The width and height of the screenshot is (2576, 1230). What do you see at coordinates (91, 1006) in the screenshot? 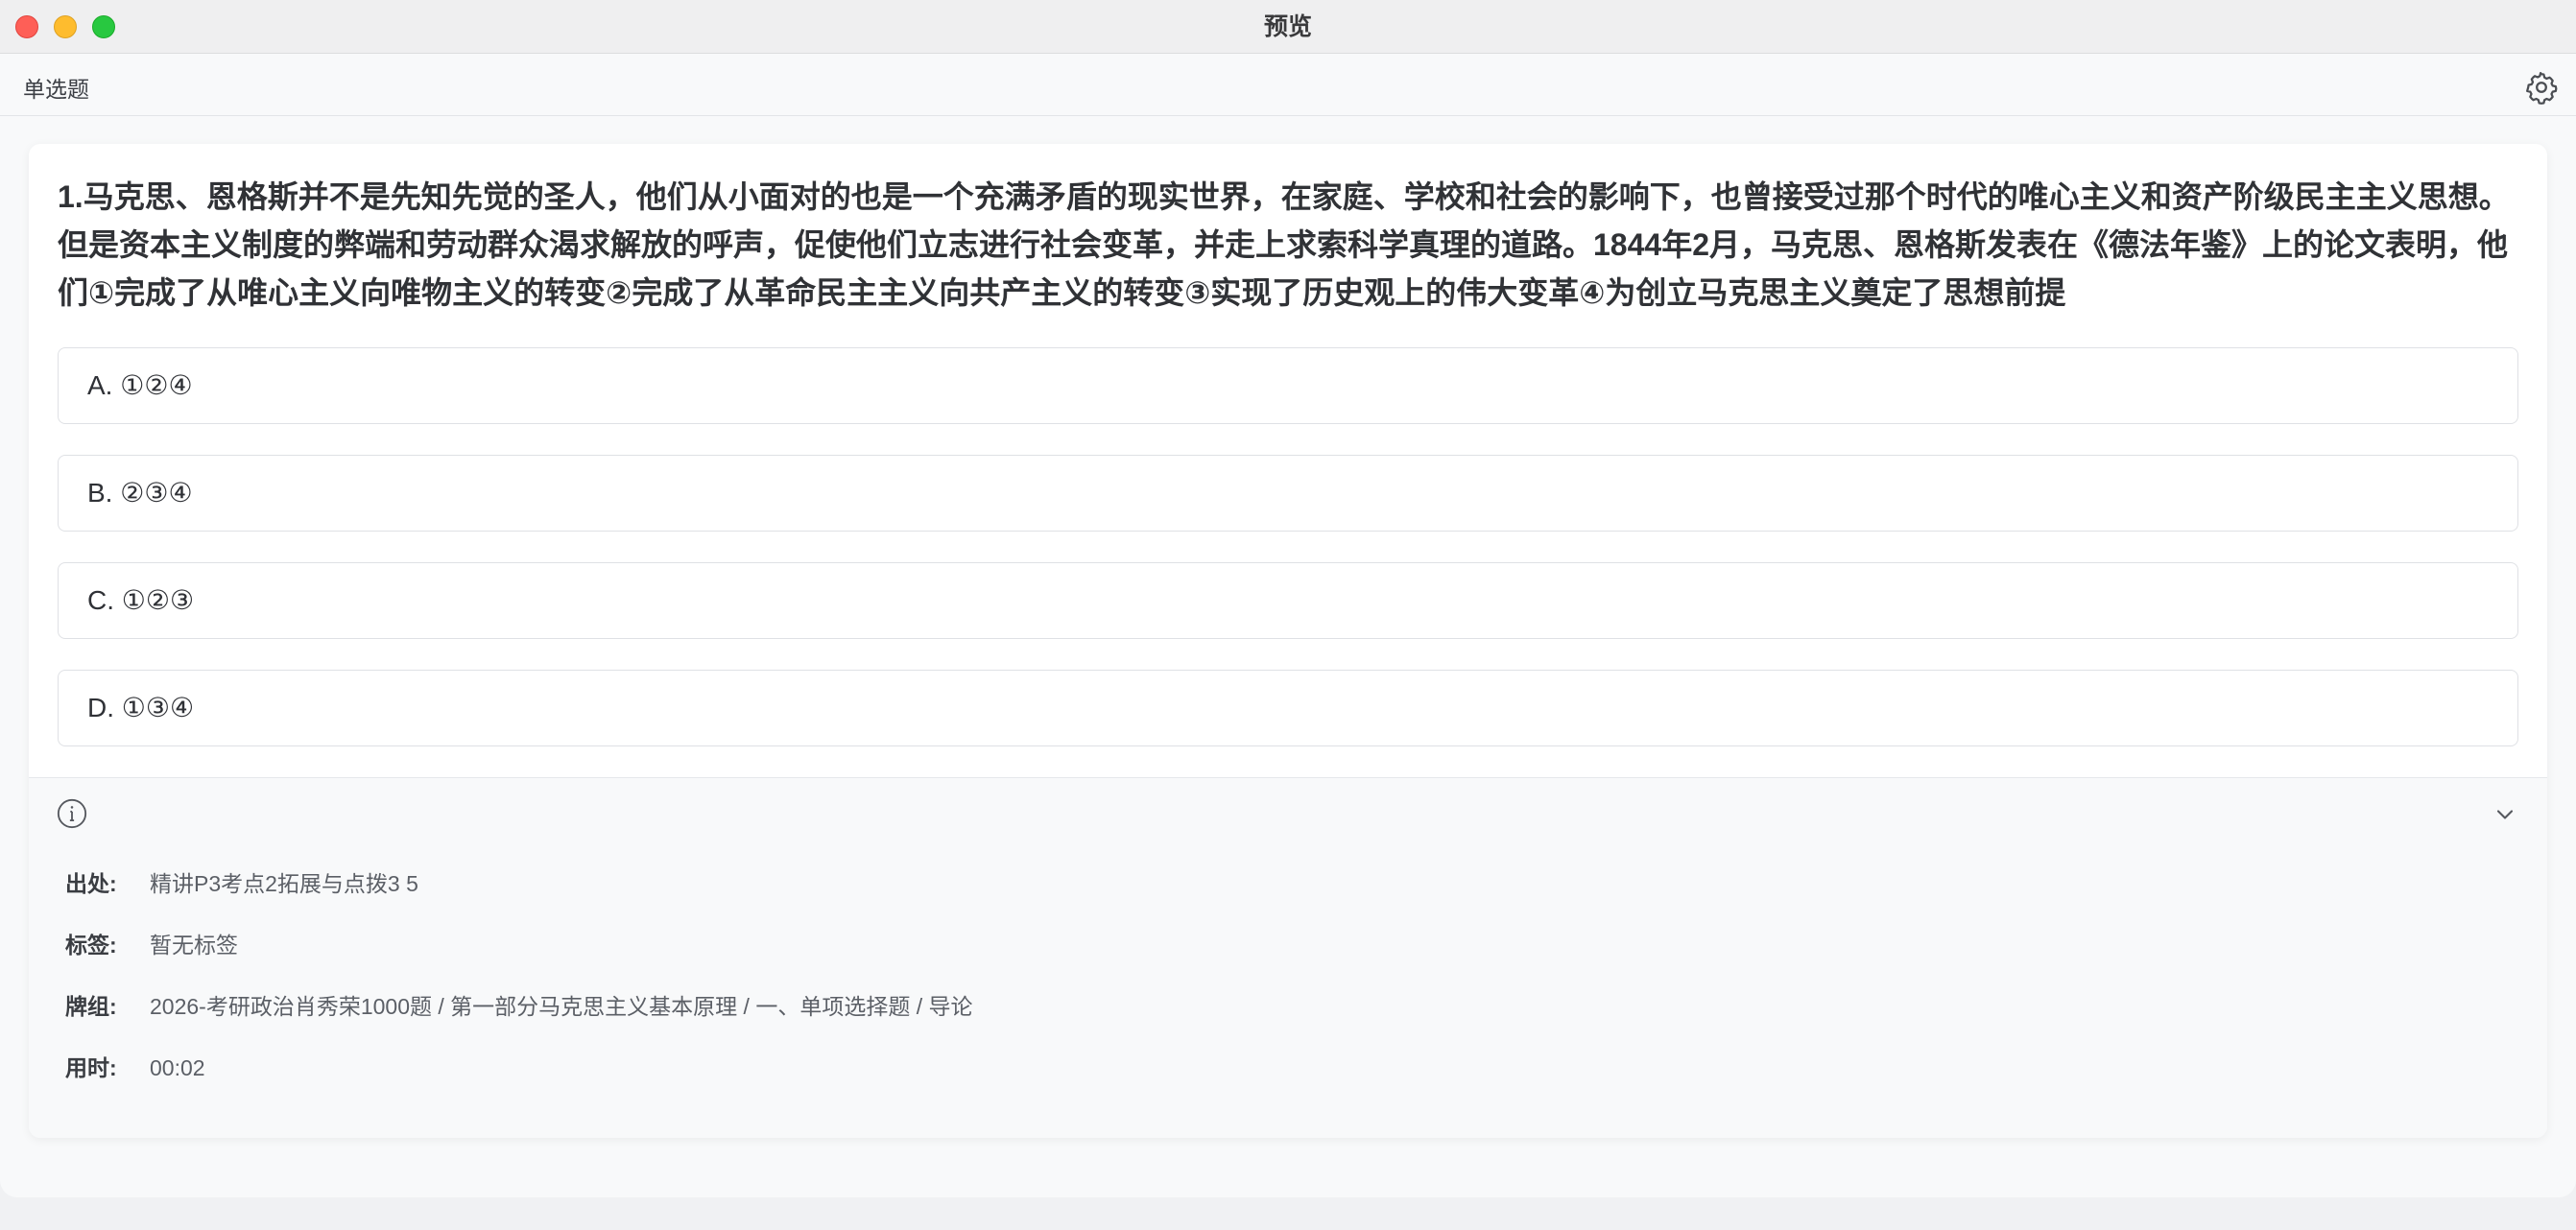
I see `deck-label: 牌组:` at bounding box center [91, 1006].